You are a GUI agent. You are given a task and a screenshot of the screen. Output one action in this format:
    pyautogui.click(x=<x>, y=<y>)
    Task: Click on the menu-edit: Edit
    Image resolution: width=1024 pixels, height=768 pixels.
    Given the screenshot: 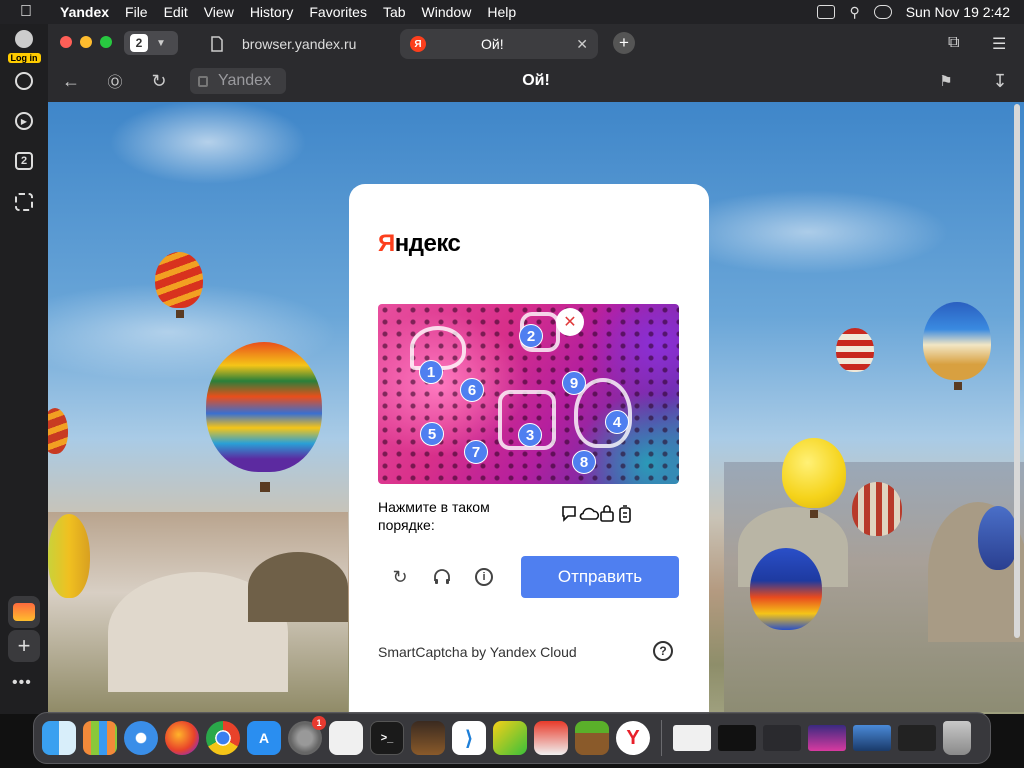 What is the action you would take?
    pyautogui.click(x=176, y=12)
    